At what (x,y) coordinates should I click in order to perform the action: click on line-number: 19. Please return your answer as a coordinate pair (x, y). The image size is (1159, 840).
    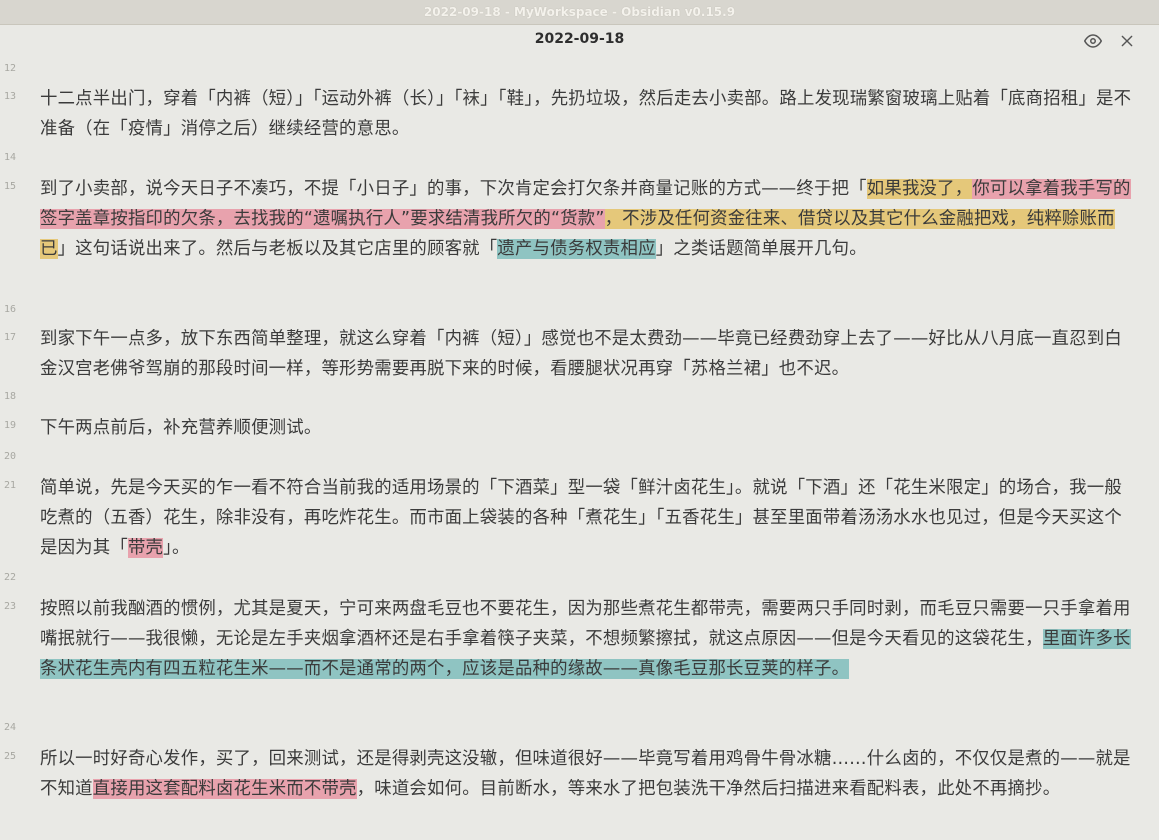
    Looking at the image, I should click on (10, 425).